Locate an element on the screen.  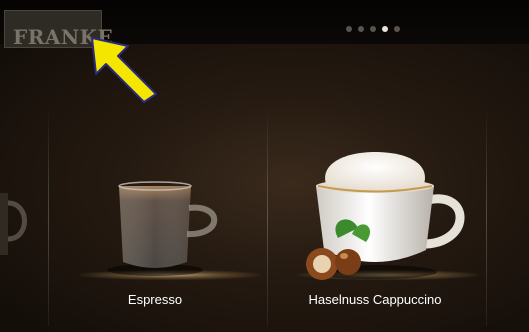
product-label: Espresso is located at coordinates (155, 299).